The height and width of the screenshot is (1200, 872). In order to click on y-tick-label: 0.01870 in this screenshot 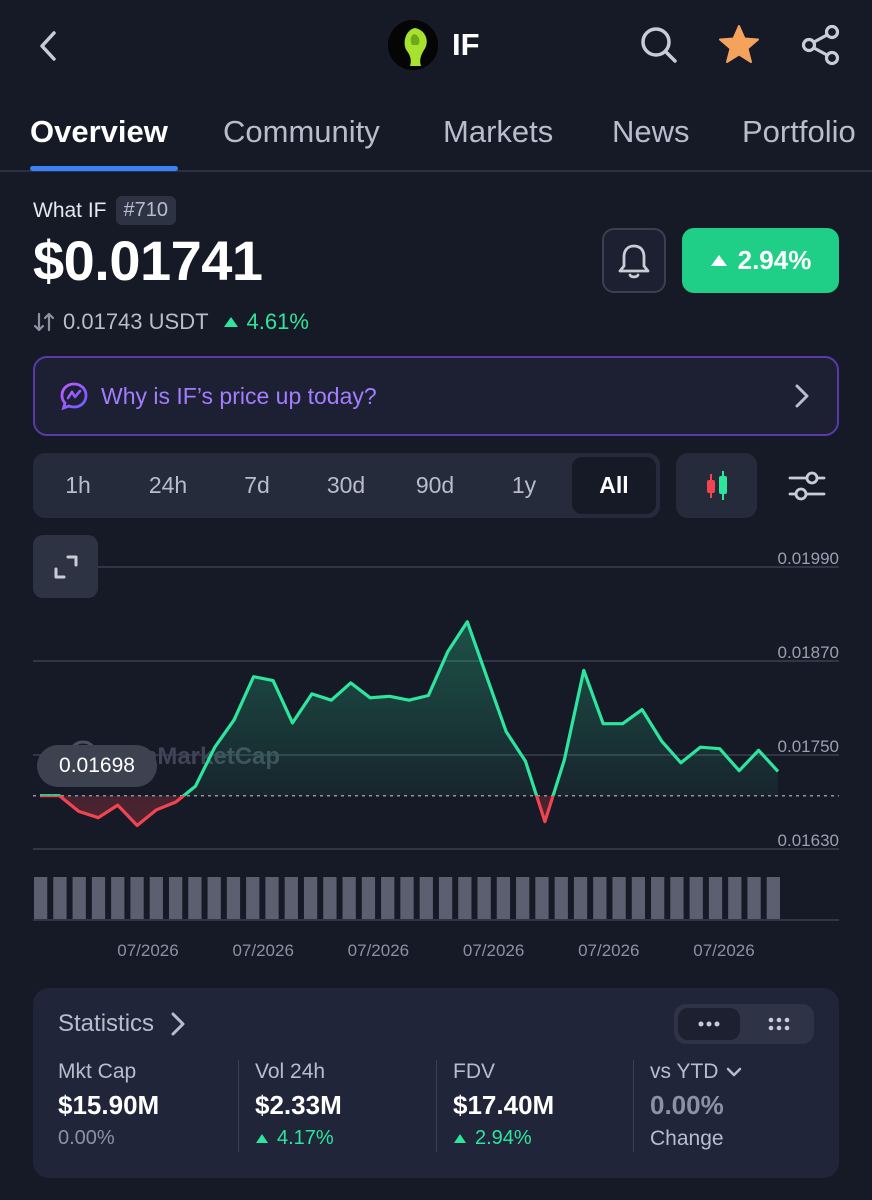, I will do `click(808, 652)`.